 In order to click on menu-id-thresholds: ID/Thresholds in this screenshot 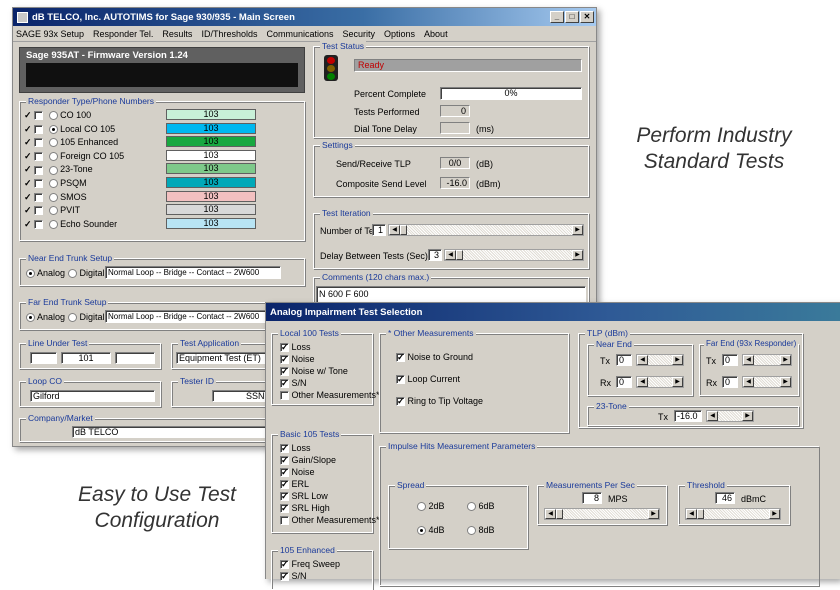, I will do `click(229, 34)`.